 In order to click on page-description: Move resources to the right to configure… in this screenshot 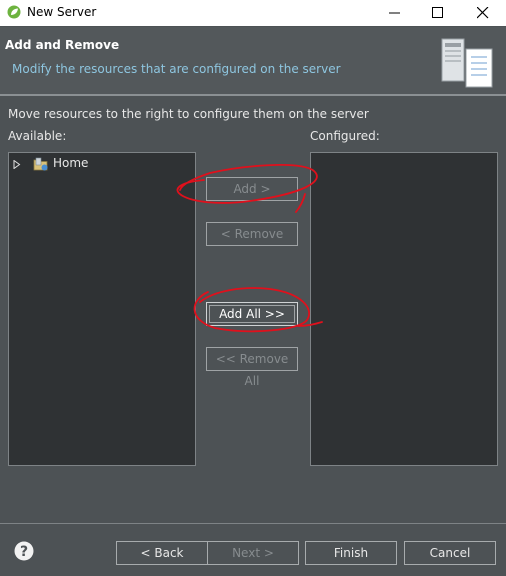, I will do `click(188, 114)`.